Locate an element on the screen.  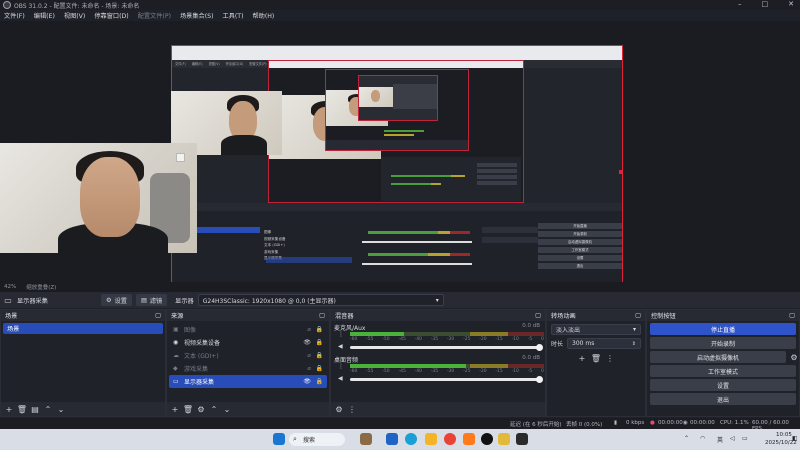
task-view-icon is located at coordinates (392, 439).